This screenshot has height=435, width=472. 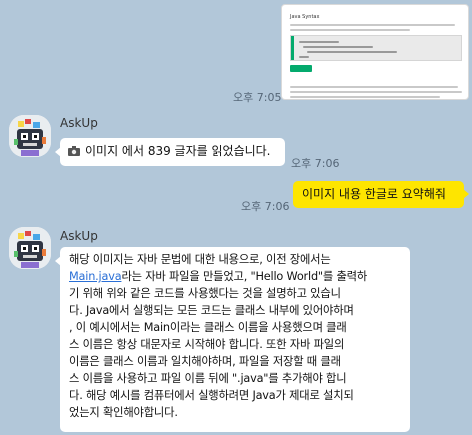 I want to click on file-link: Main.java, so click(x=95, y=276).